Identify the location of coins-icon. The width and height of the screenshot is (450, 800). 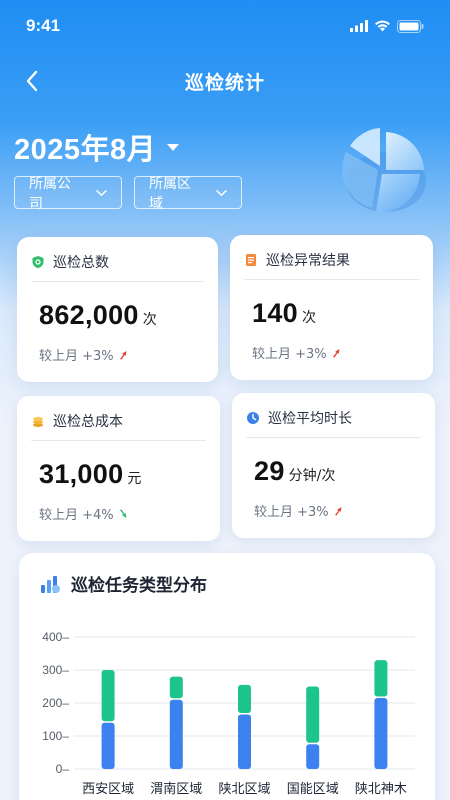
(38, 422).